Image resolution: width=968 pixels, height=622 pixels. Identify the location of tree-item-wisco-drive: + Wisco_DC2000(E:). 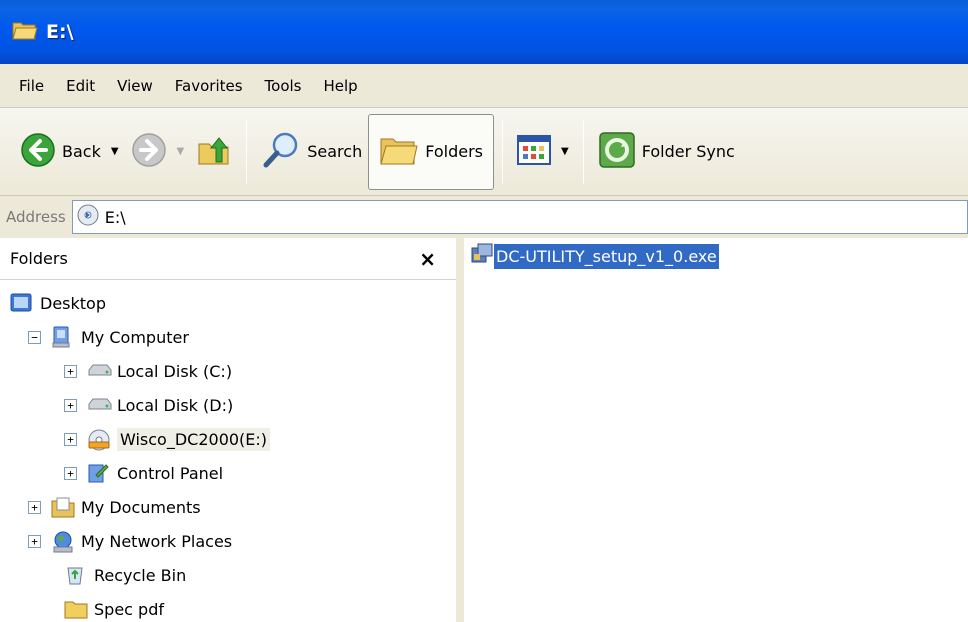
(167, 439).